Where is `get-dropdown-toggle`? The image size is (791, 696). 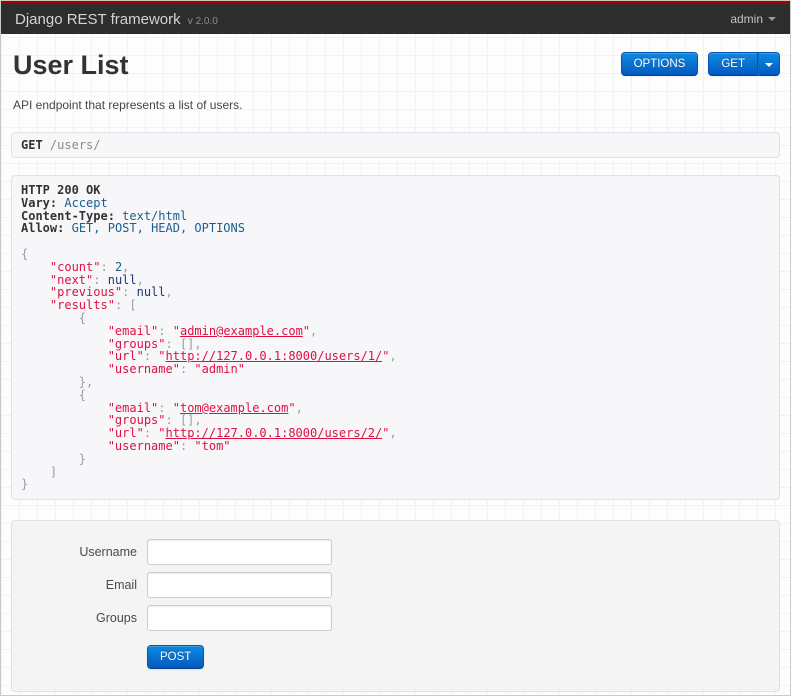 get-dropdown-toggle is located at coordinates (769, 64).